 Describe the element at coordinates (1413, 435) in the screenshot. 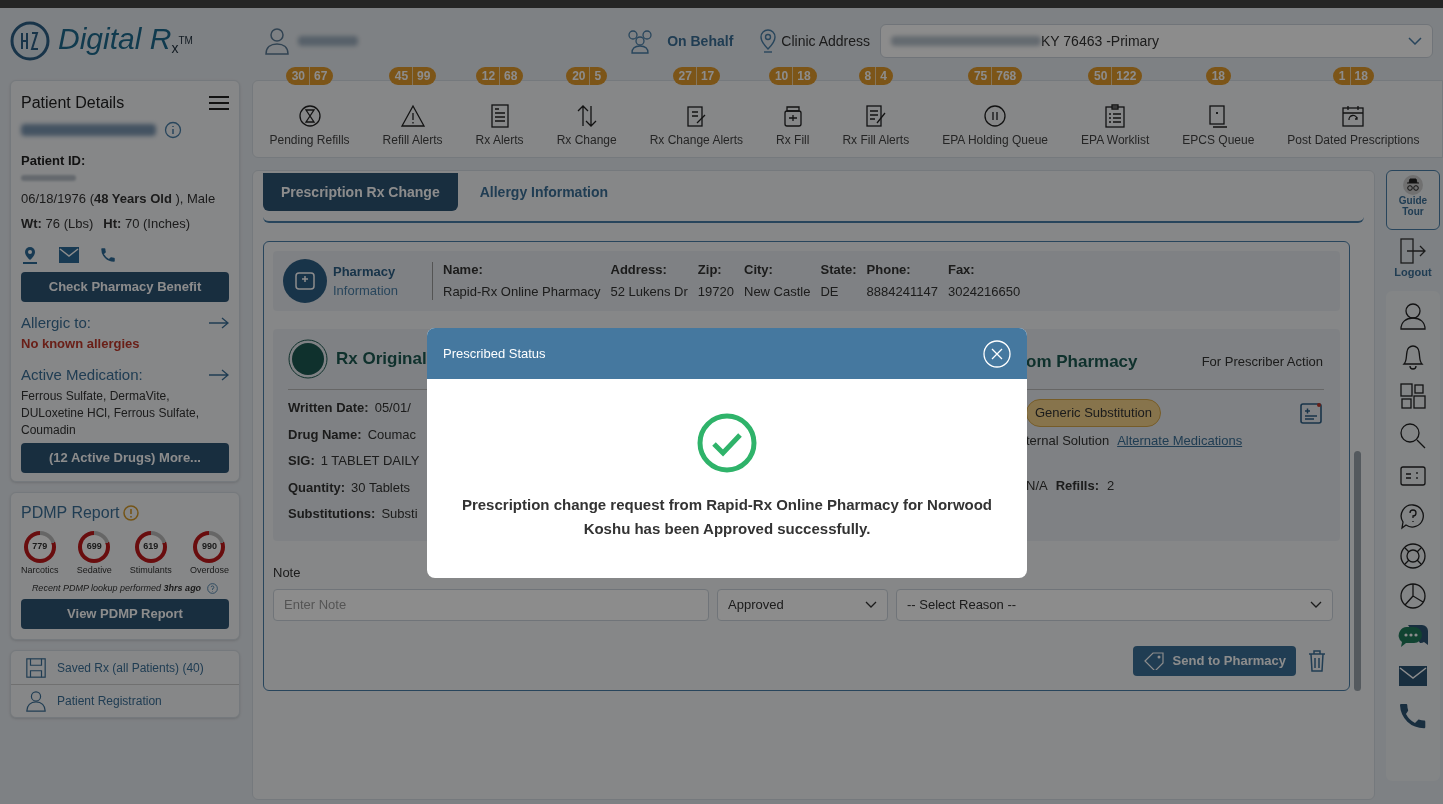

I see `search-icon` at that location.